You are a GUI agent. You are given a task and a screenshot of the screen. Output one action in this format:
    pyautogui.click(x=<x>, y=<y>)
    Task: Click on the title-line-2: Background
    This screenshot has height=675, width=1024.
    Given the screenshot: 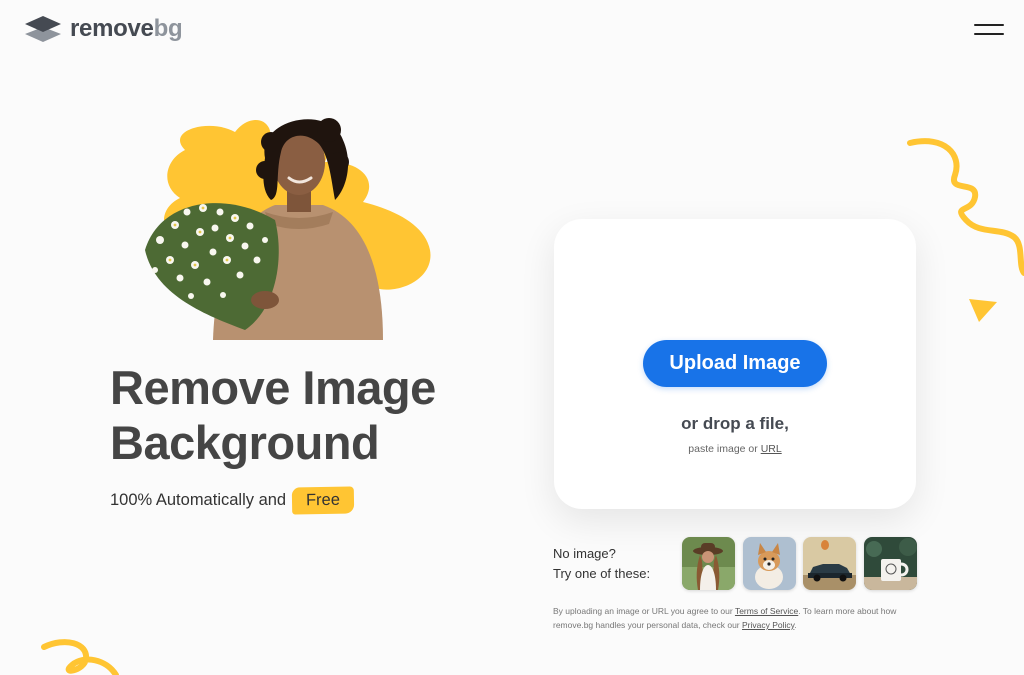 What is the action you would take?
    pyautogui.click(x=245, y=442)
    